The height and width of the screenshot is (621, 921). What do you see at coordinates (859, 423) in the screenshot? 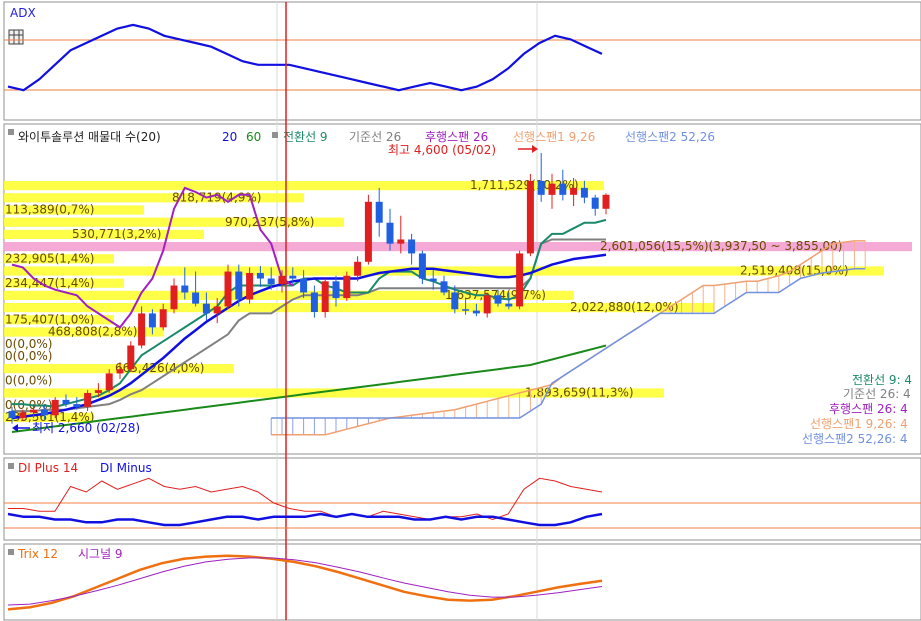
I see `right-label-span1: 선행스팬1 9,26: 4` at bounding box center [859, 423].